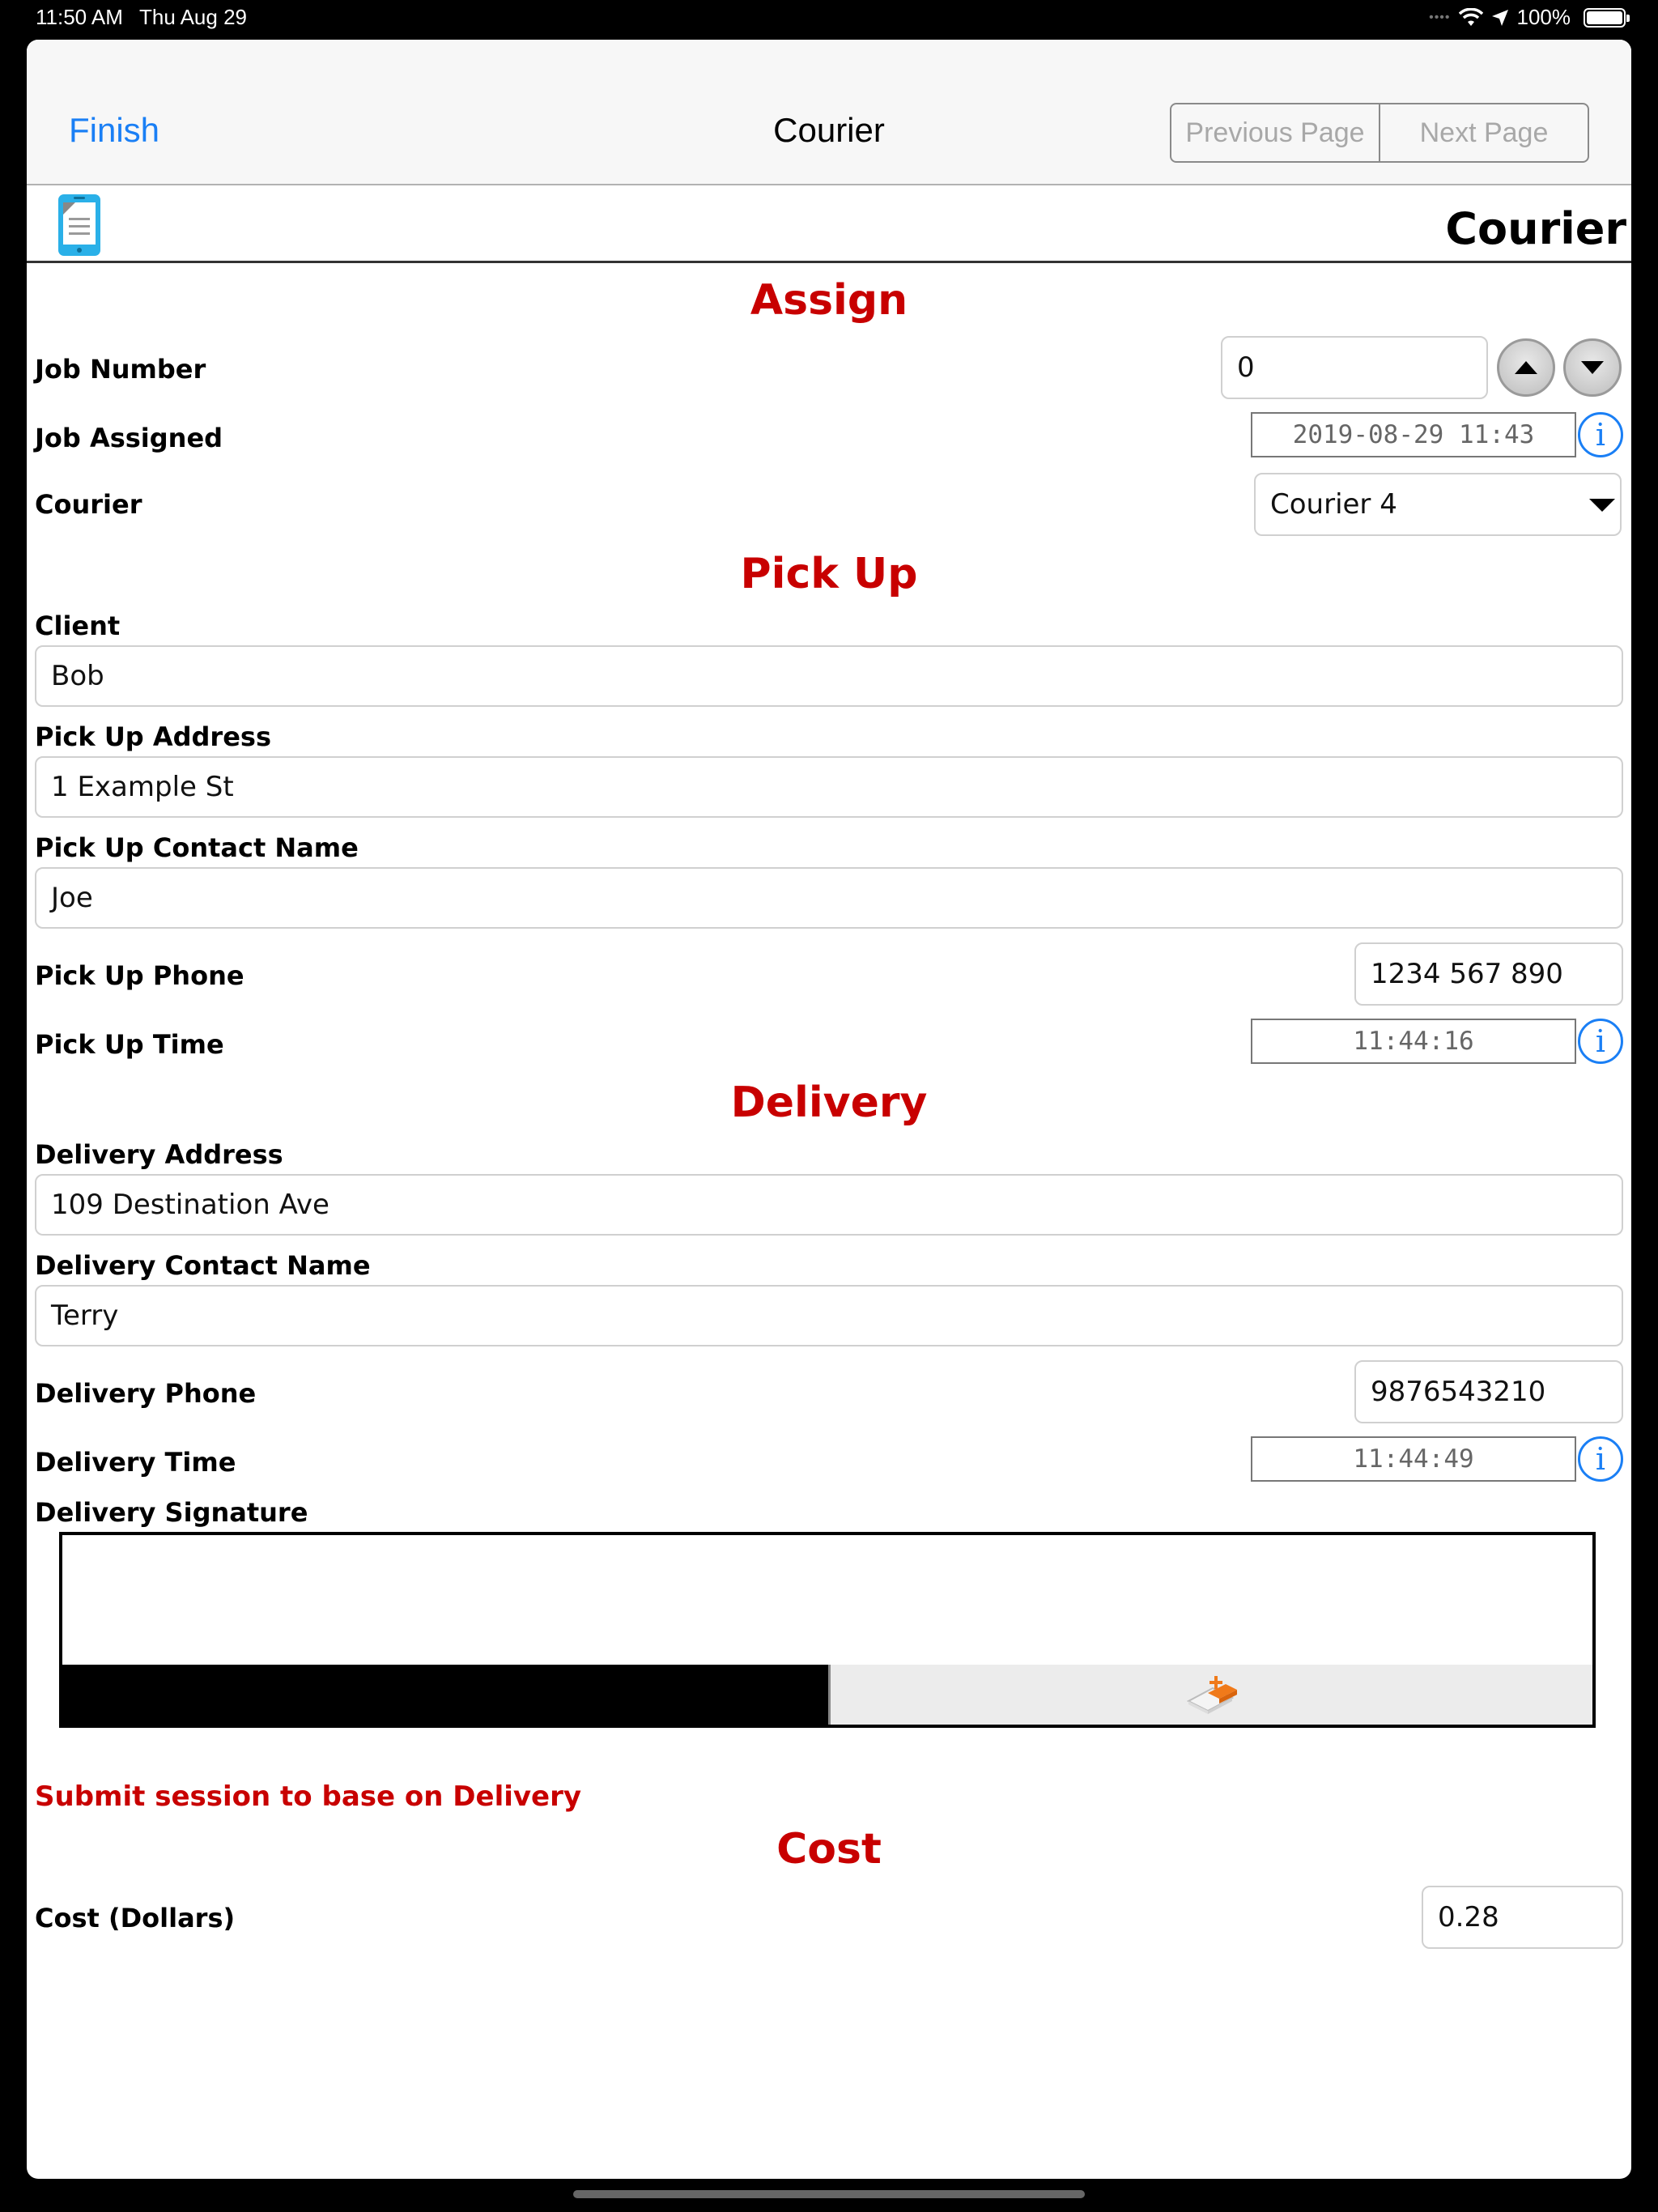 This screenshot has height=2212, width=1658. What do you see at coordinates (1522, 1917) in the screenshot?
I see `cost-input: 0.28` at bounding box center [1522, 1917].